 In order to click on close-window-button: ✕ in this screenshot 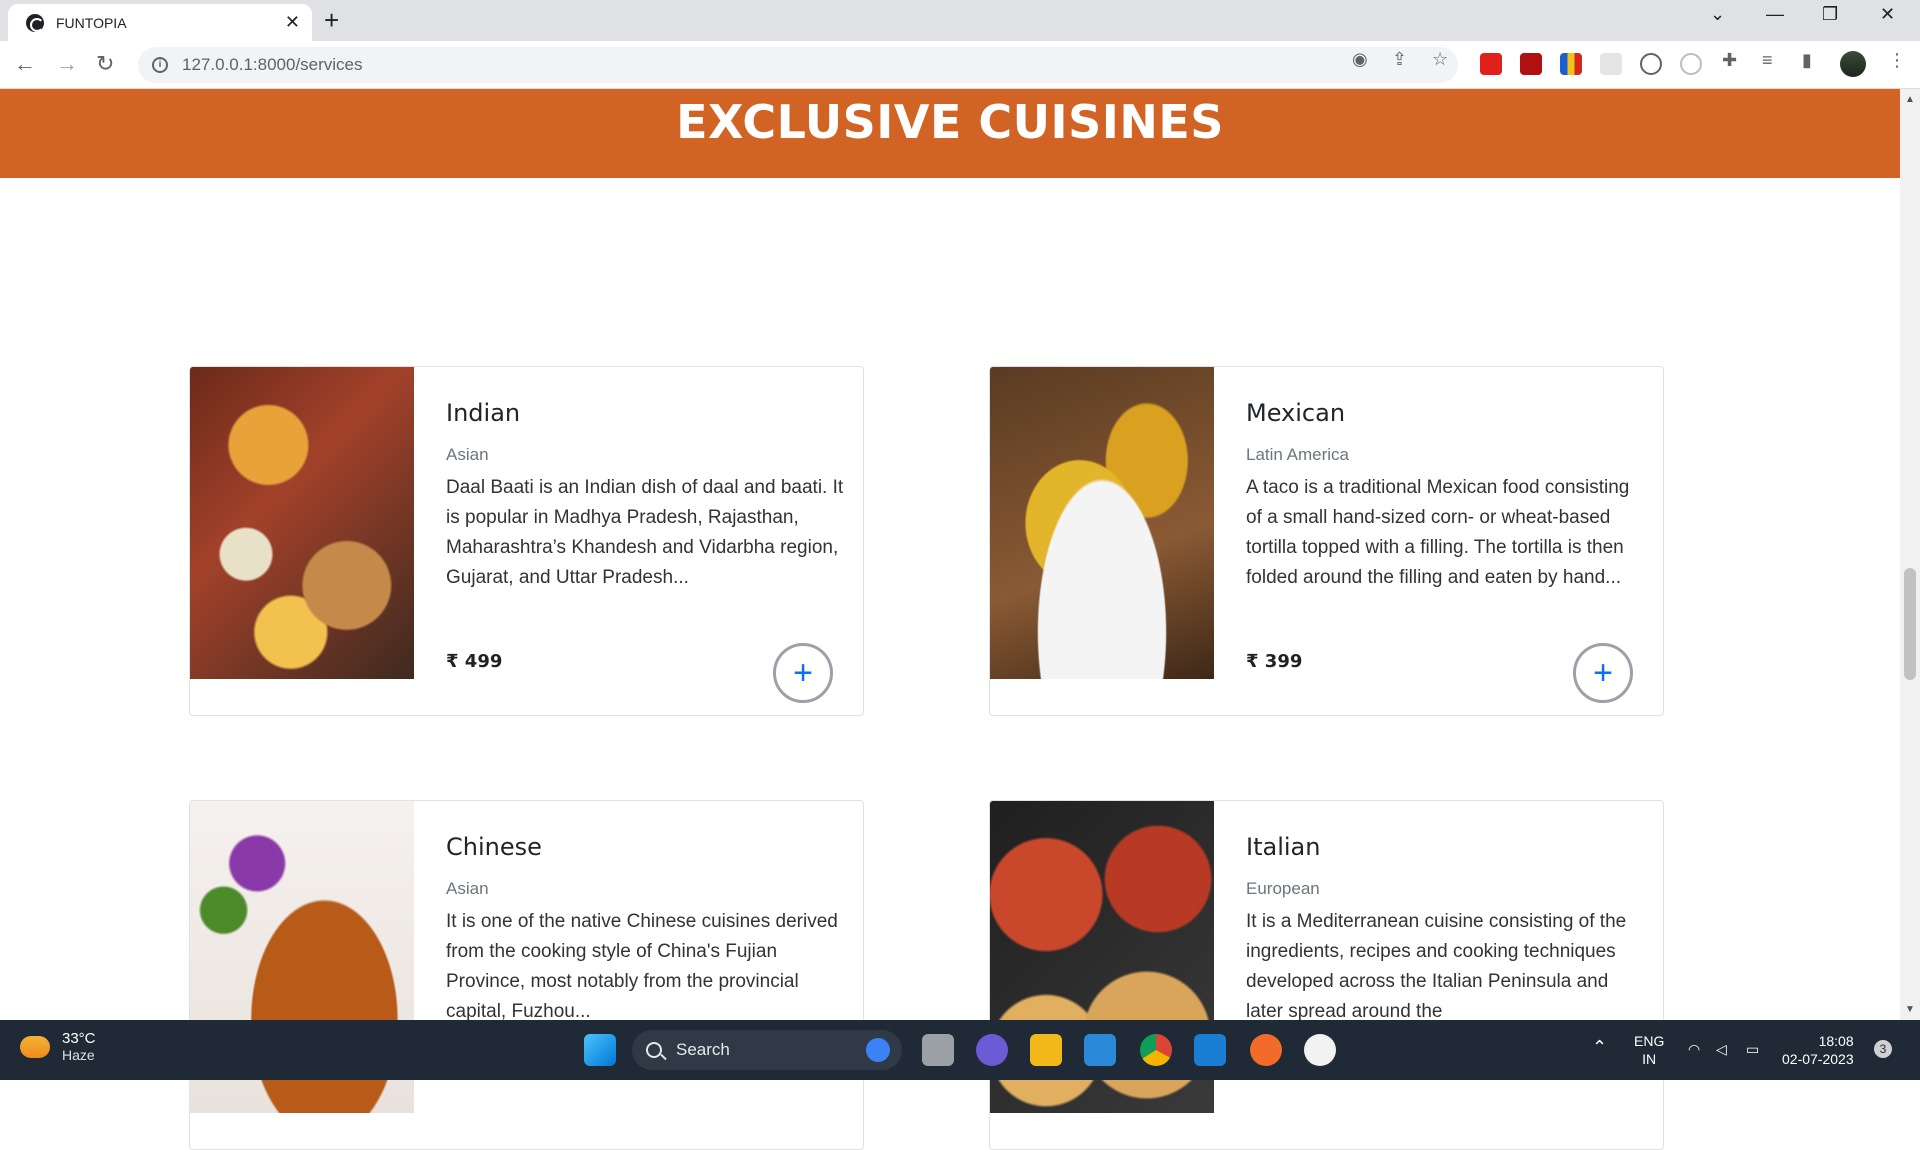, I will do `click(1887, 14)`.